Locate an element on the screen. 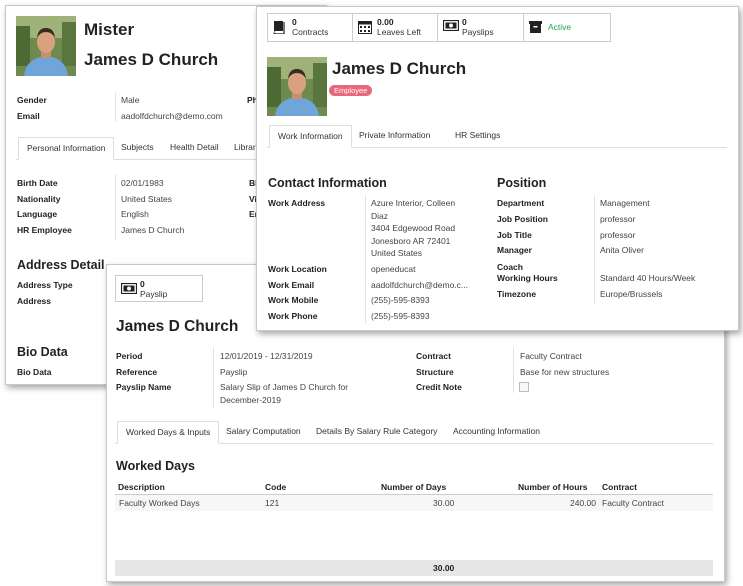 The image size is (743, 586). column-code: Code is located at coordinates (275, 487).